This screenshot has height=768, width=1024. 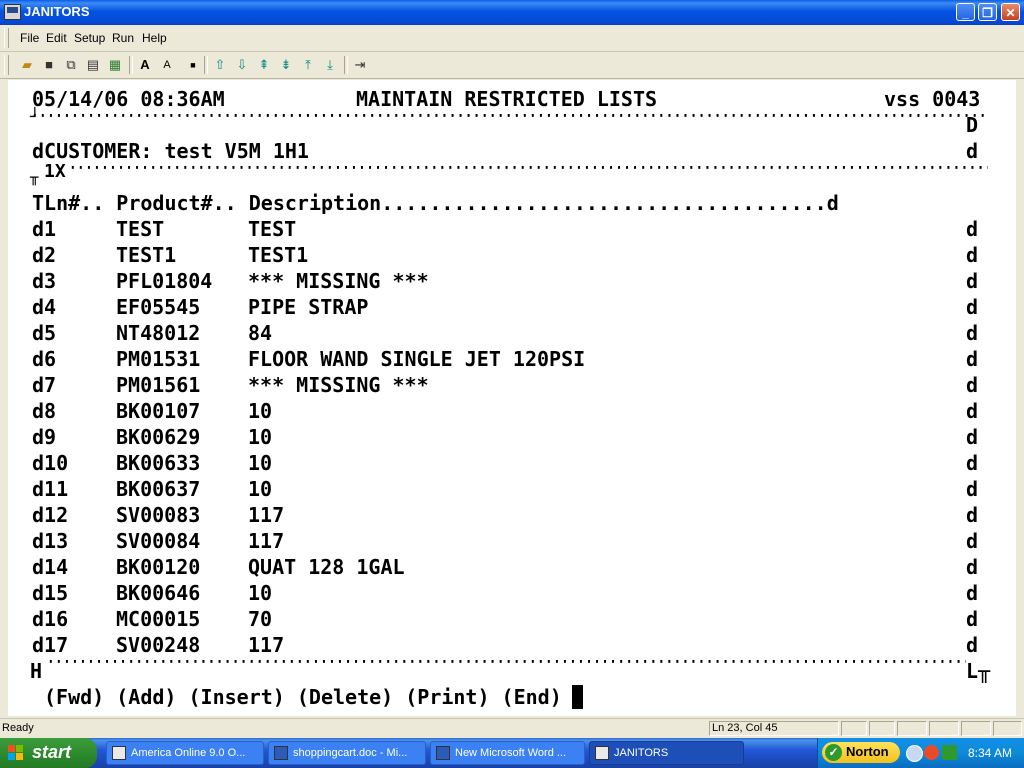 I want to click on clock: 8:34 AM, so click(x=990, y=753).